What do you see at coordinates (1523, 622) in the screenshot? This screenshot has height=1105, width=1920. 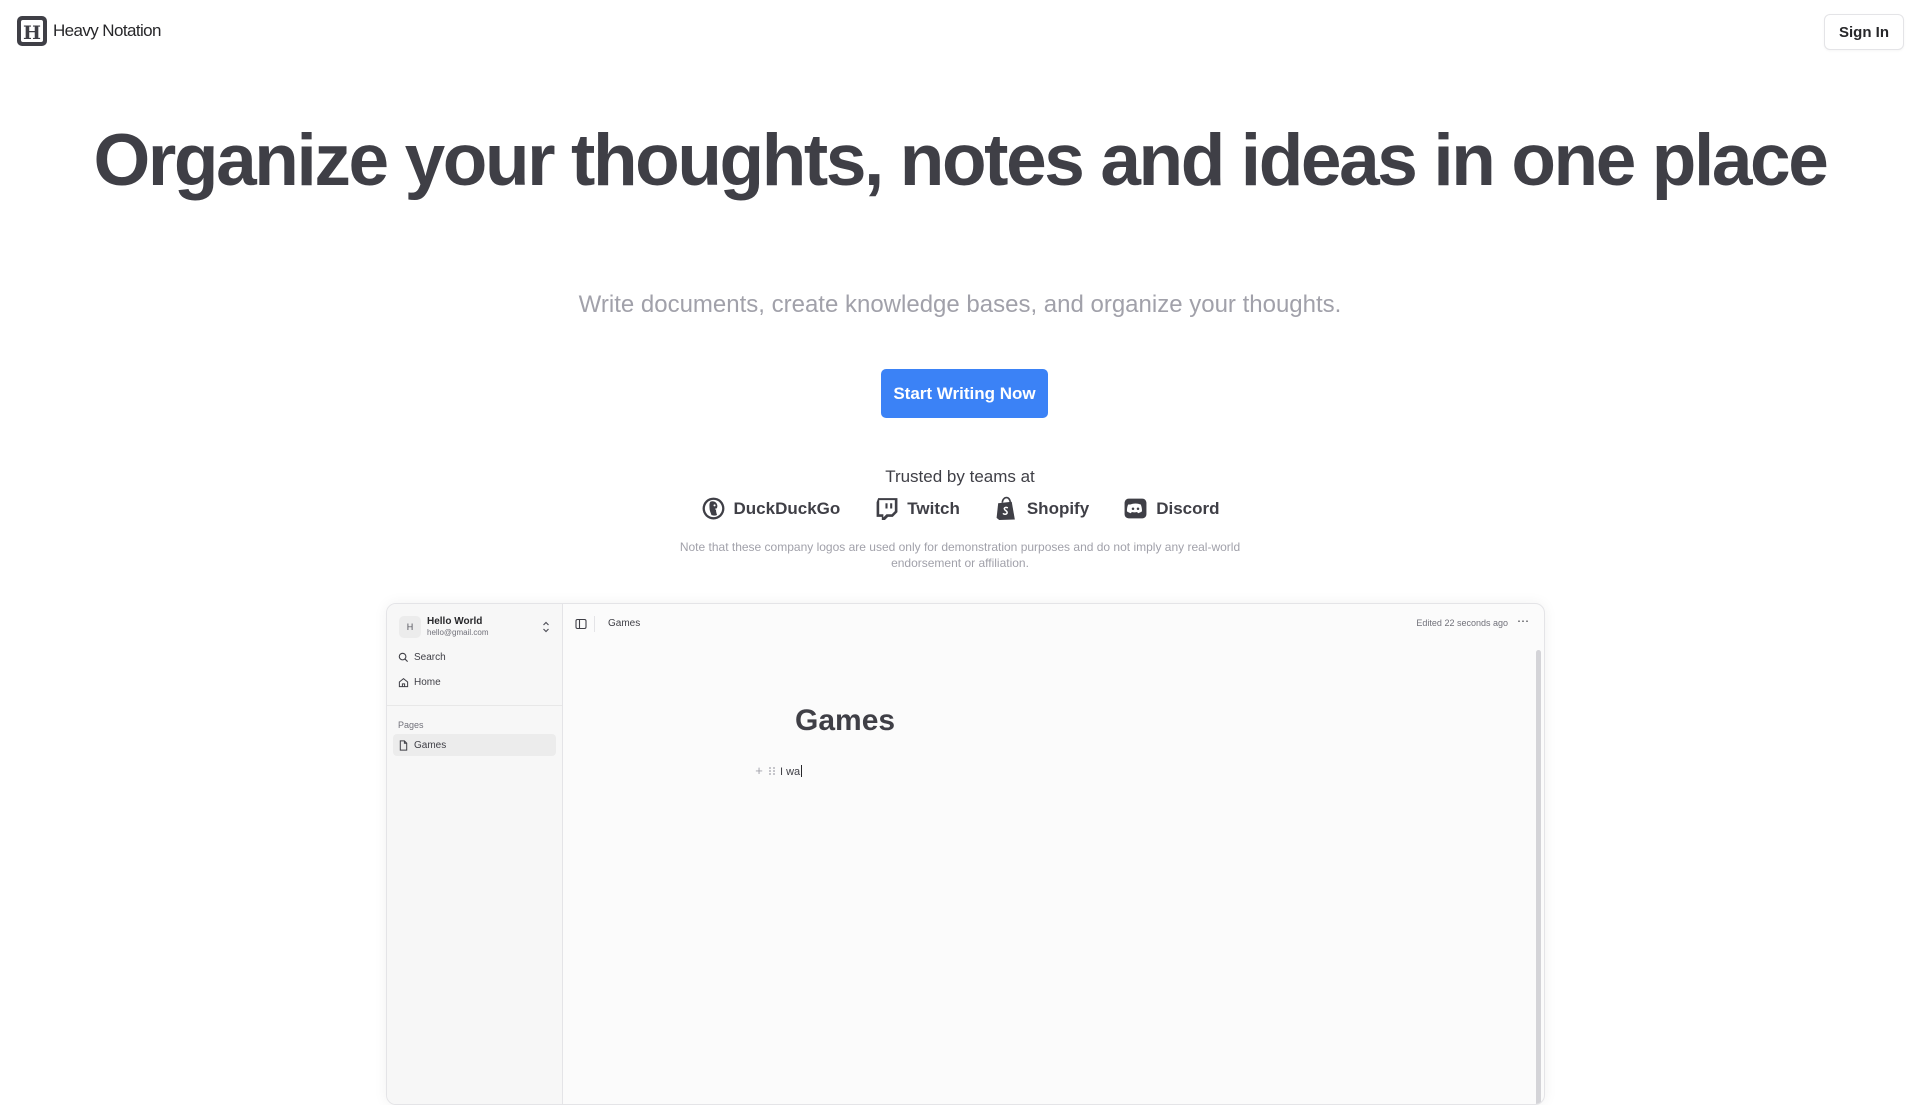 I see `more-options-icon: ⋯` at bounding box center [1523, 622].